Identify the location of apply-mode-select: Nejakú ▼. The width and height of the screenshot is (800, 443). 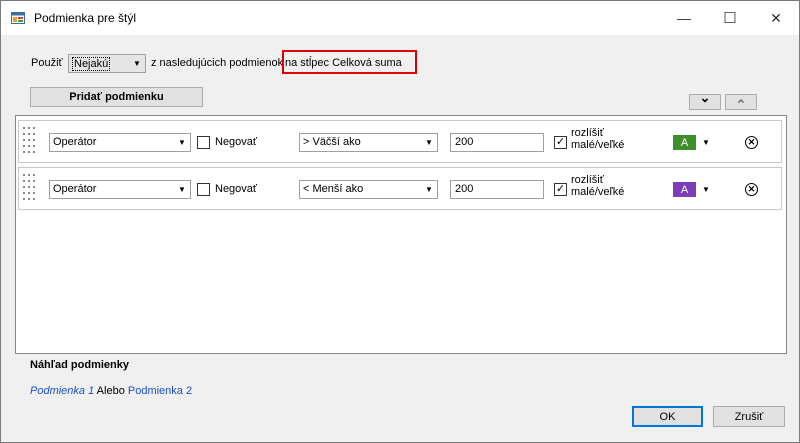
(107, 63).